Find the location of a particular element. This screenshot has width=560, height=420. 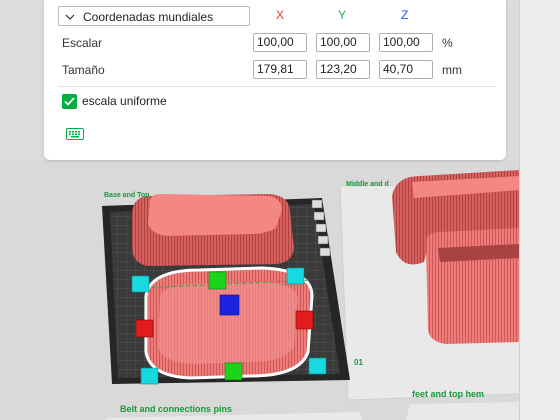

model-box-upper is located at coordinates (213, 230).